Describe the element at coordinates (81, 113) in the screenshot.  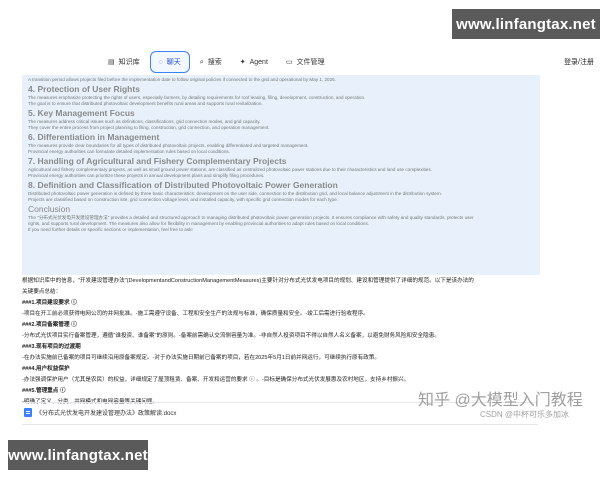
I see `section-heading: 5. Key Management Focus` at that location.